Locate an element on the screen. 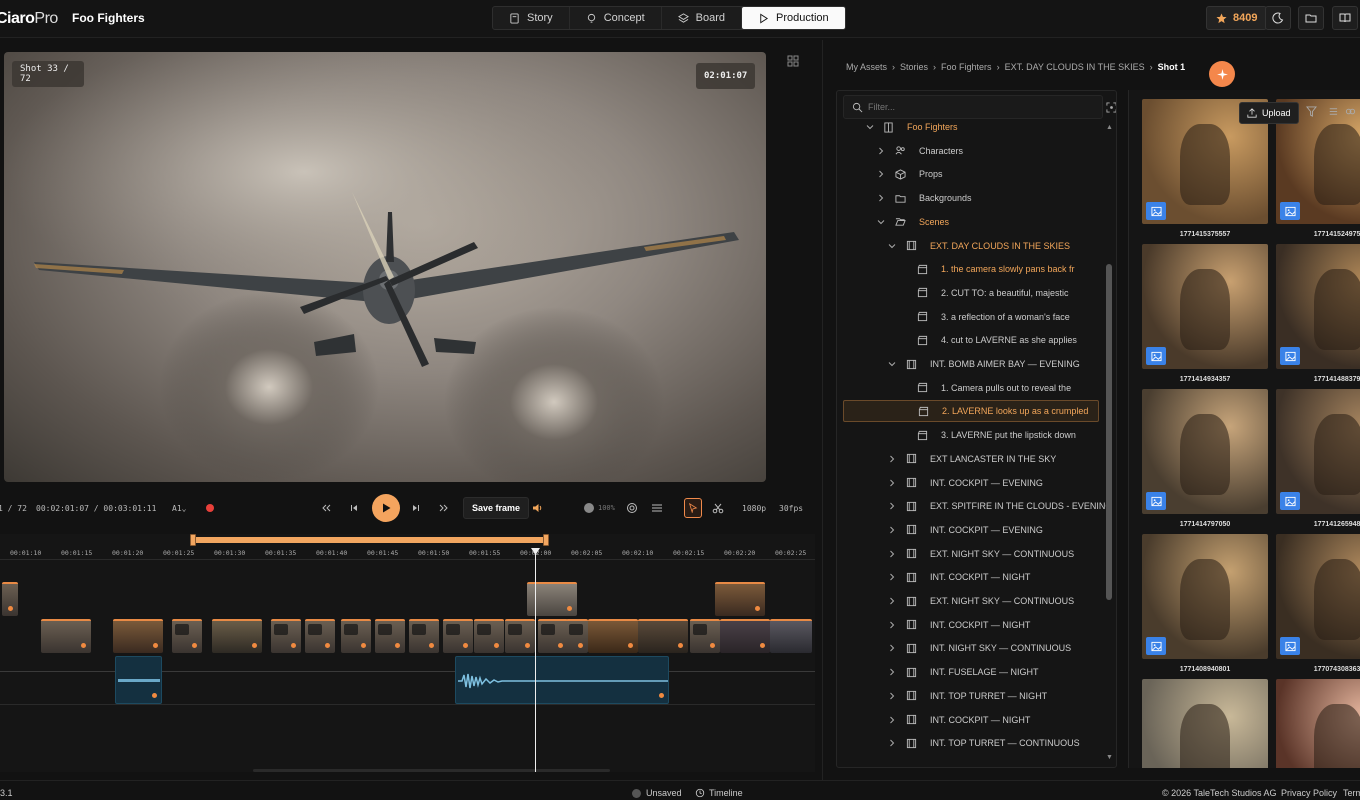 Image resolution: width=1360 pixels, height=800 pixels. folder-button is located at coordinates (1311, 18).